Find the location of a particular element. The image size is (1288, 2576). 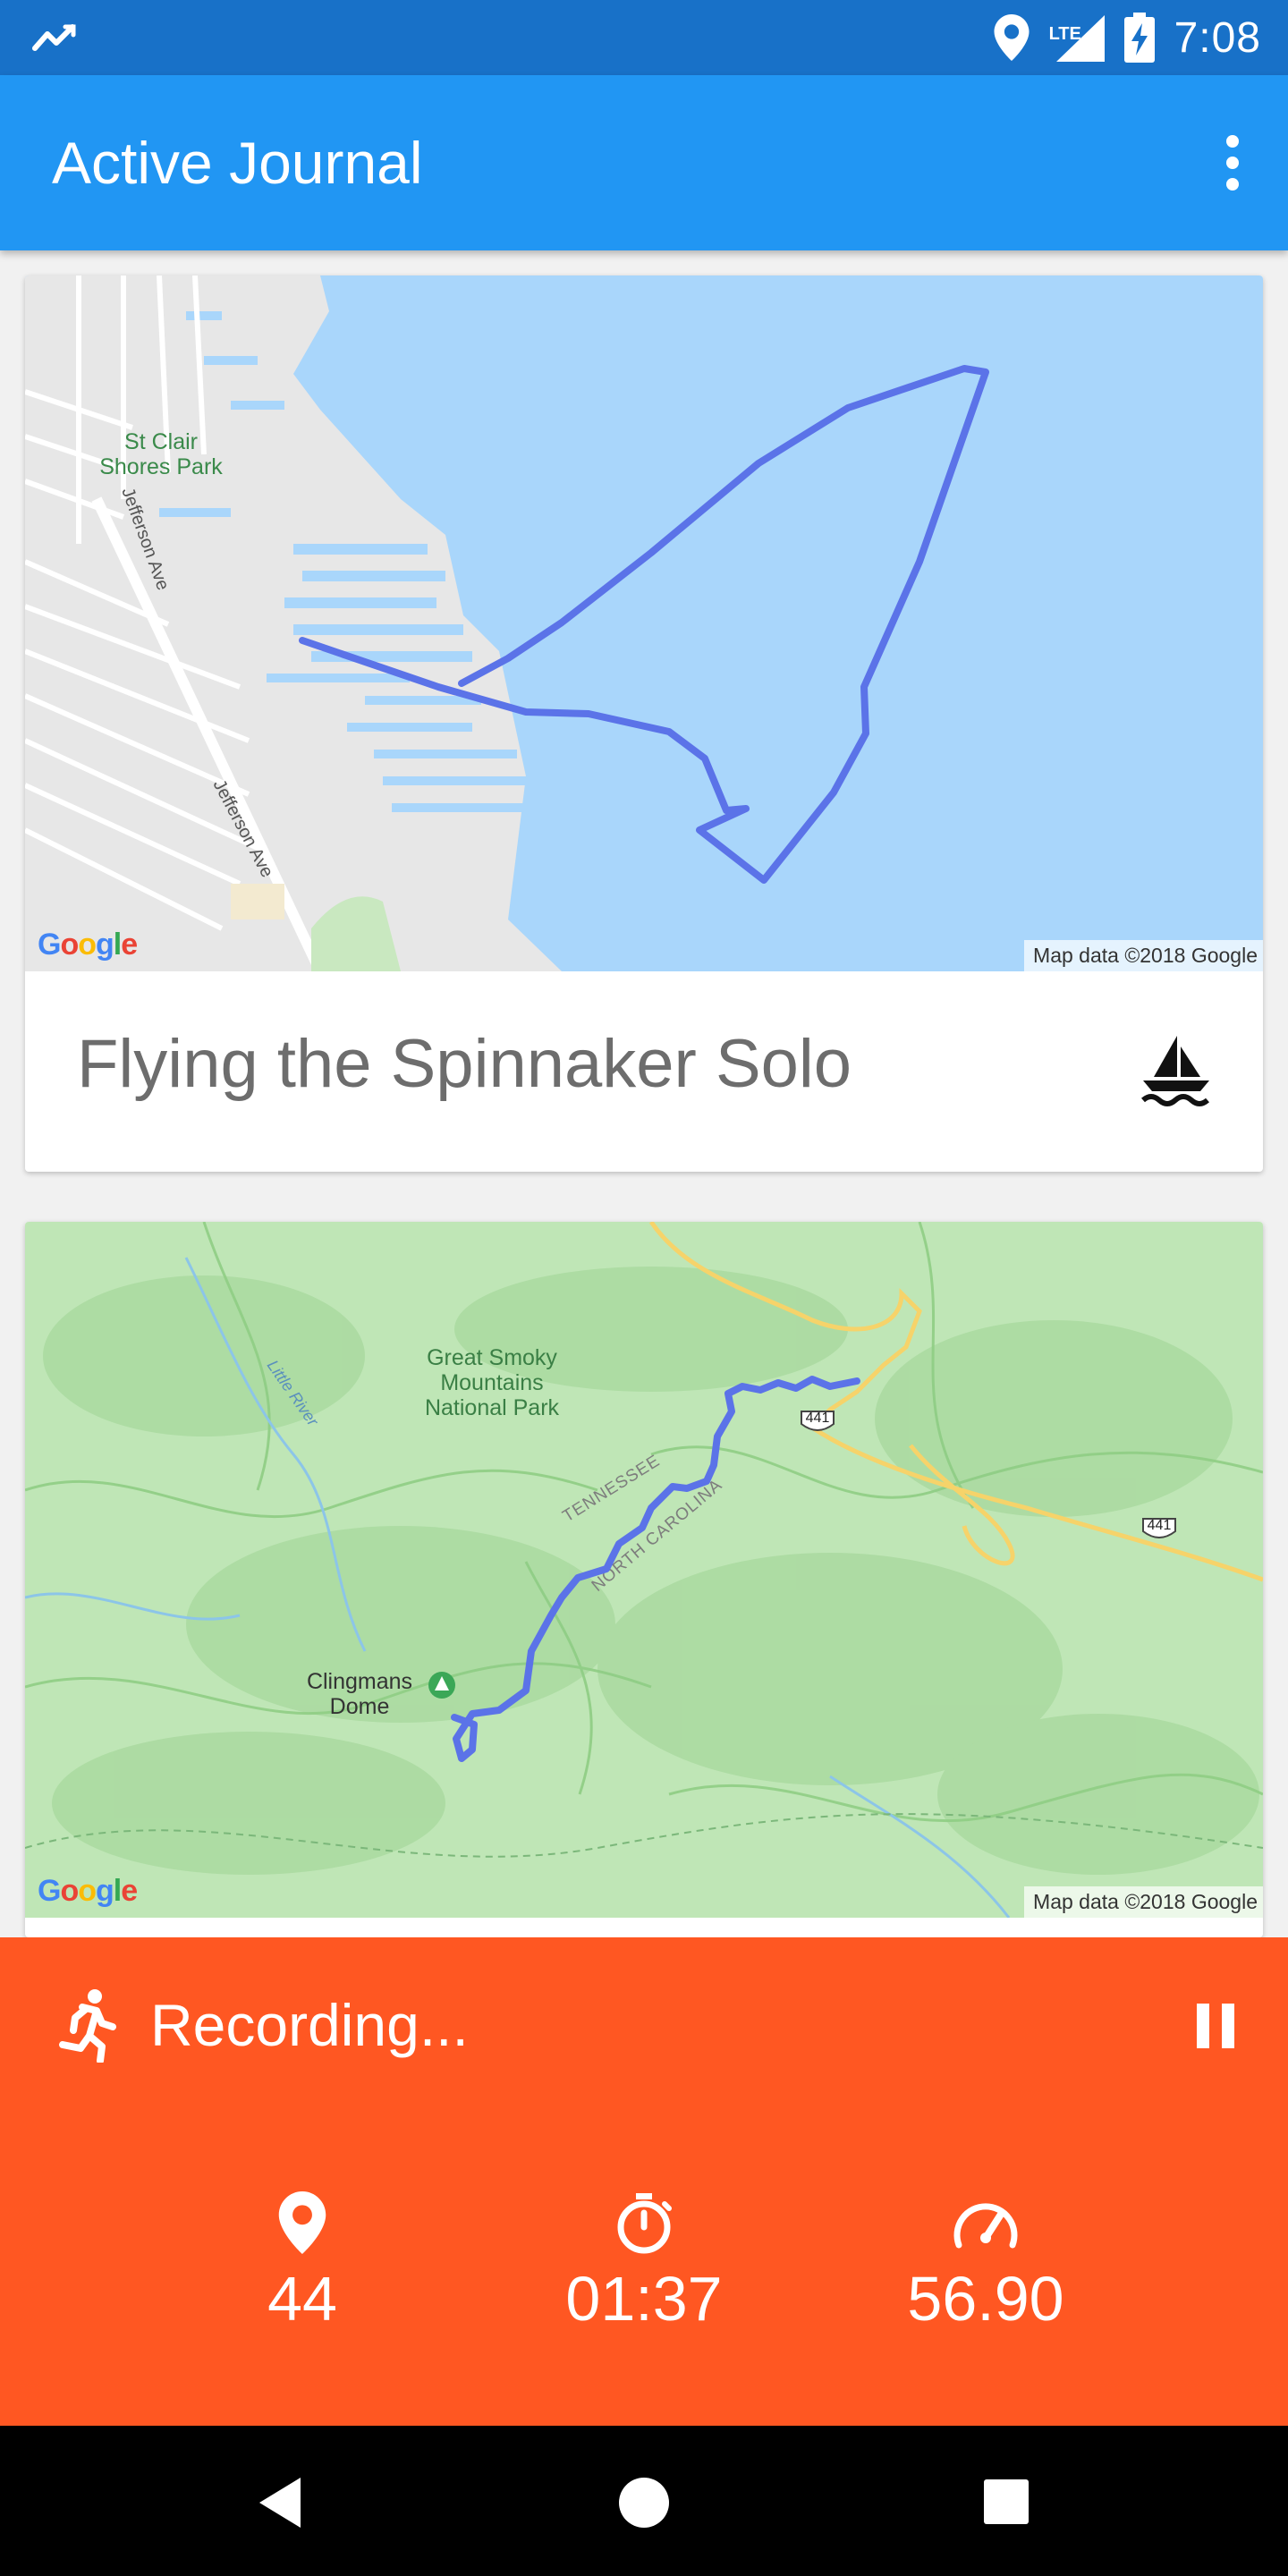

map-label: National Park is located at coordinates (492, 1407).